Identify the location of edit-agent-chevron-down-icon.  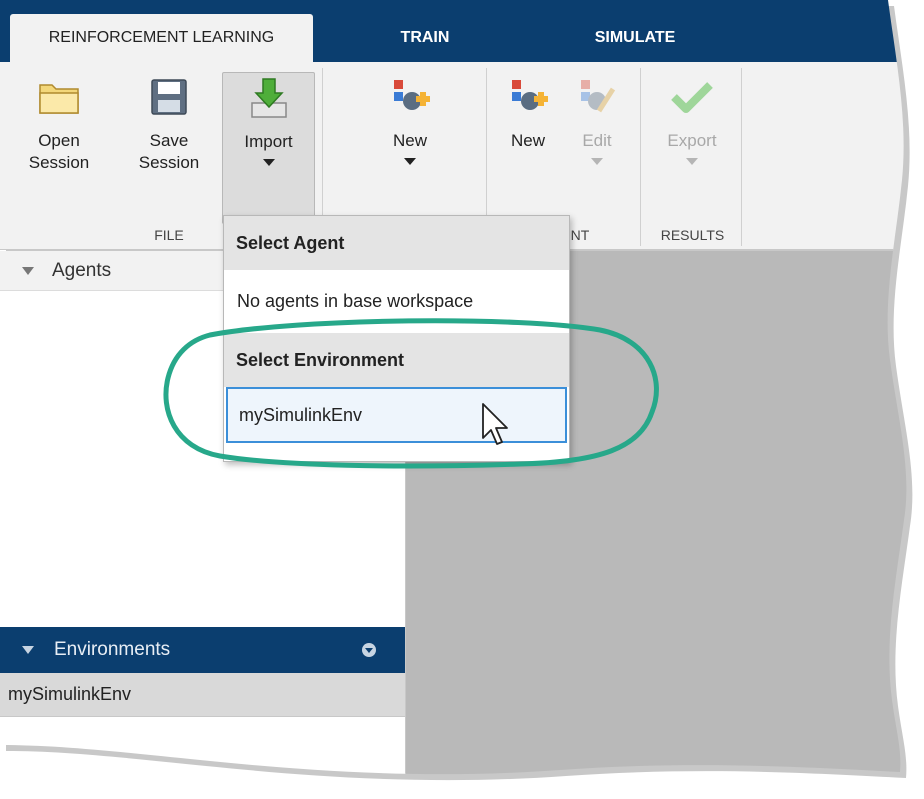
(597, 161).